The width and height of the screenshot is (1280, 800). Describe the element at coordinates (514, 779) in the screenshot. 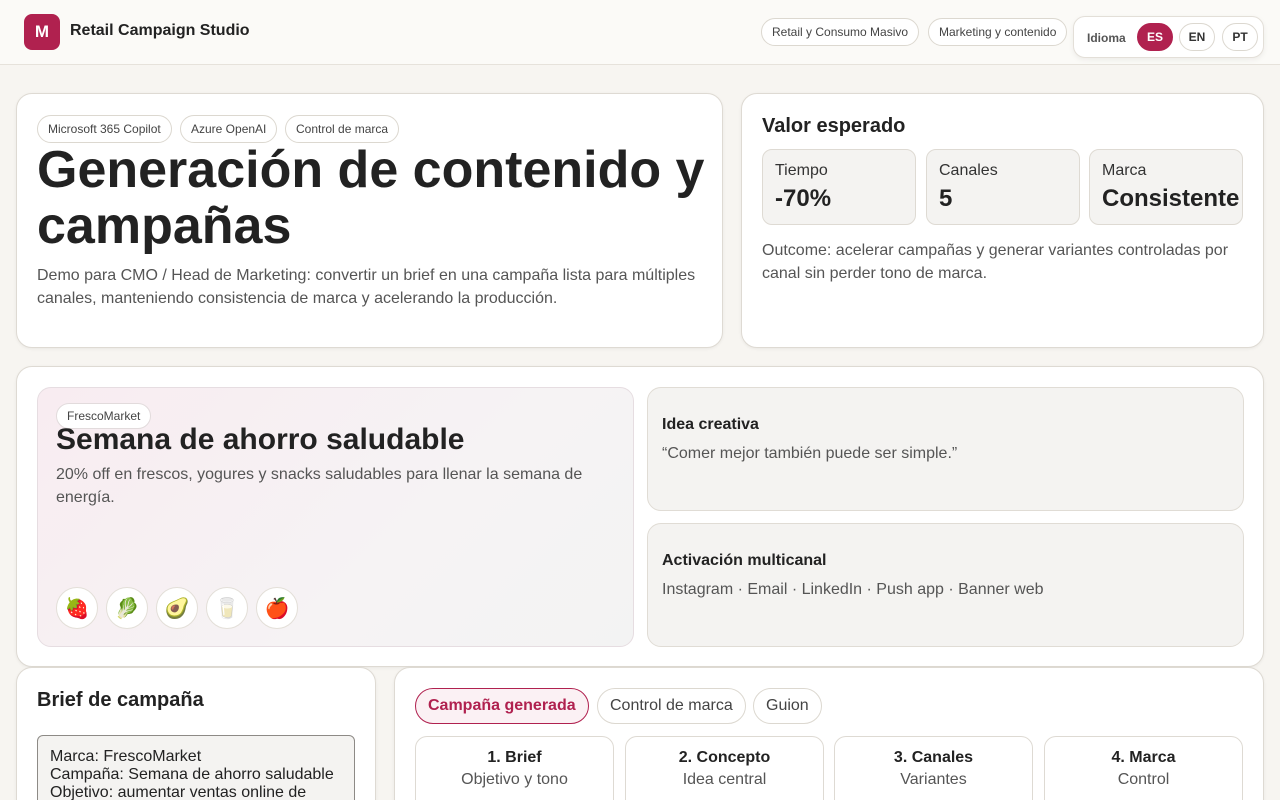

I see `step-subtitle: Objetivo y tono` at that location.